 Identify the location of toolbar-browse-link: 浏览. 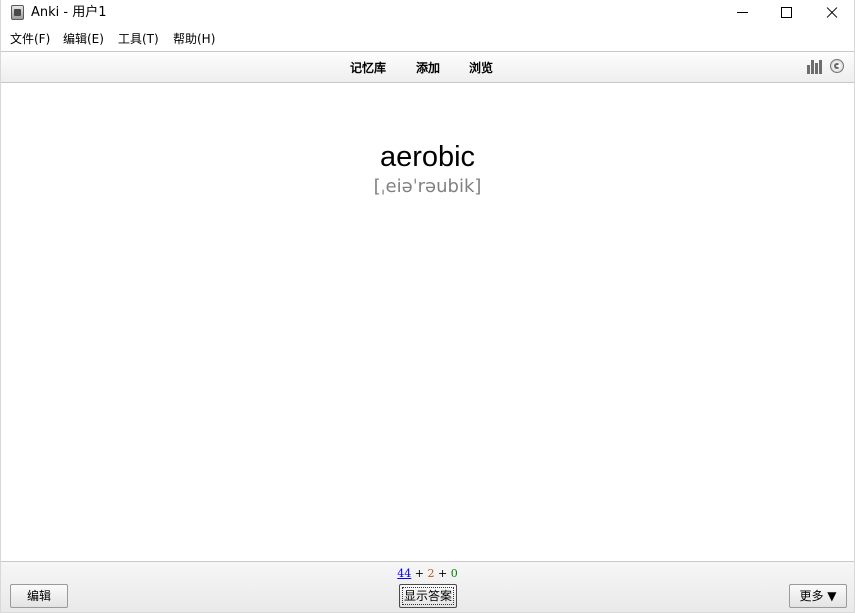
(481, 68).